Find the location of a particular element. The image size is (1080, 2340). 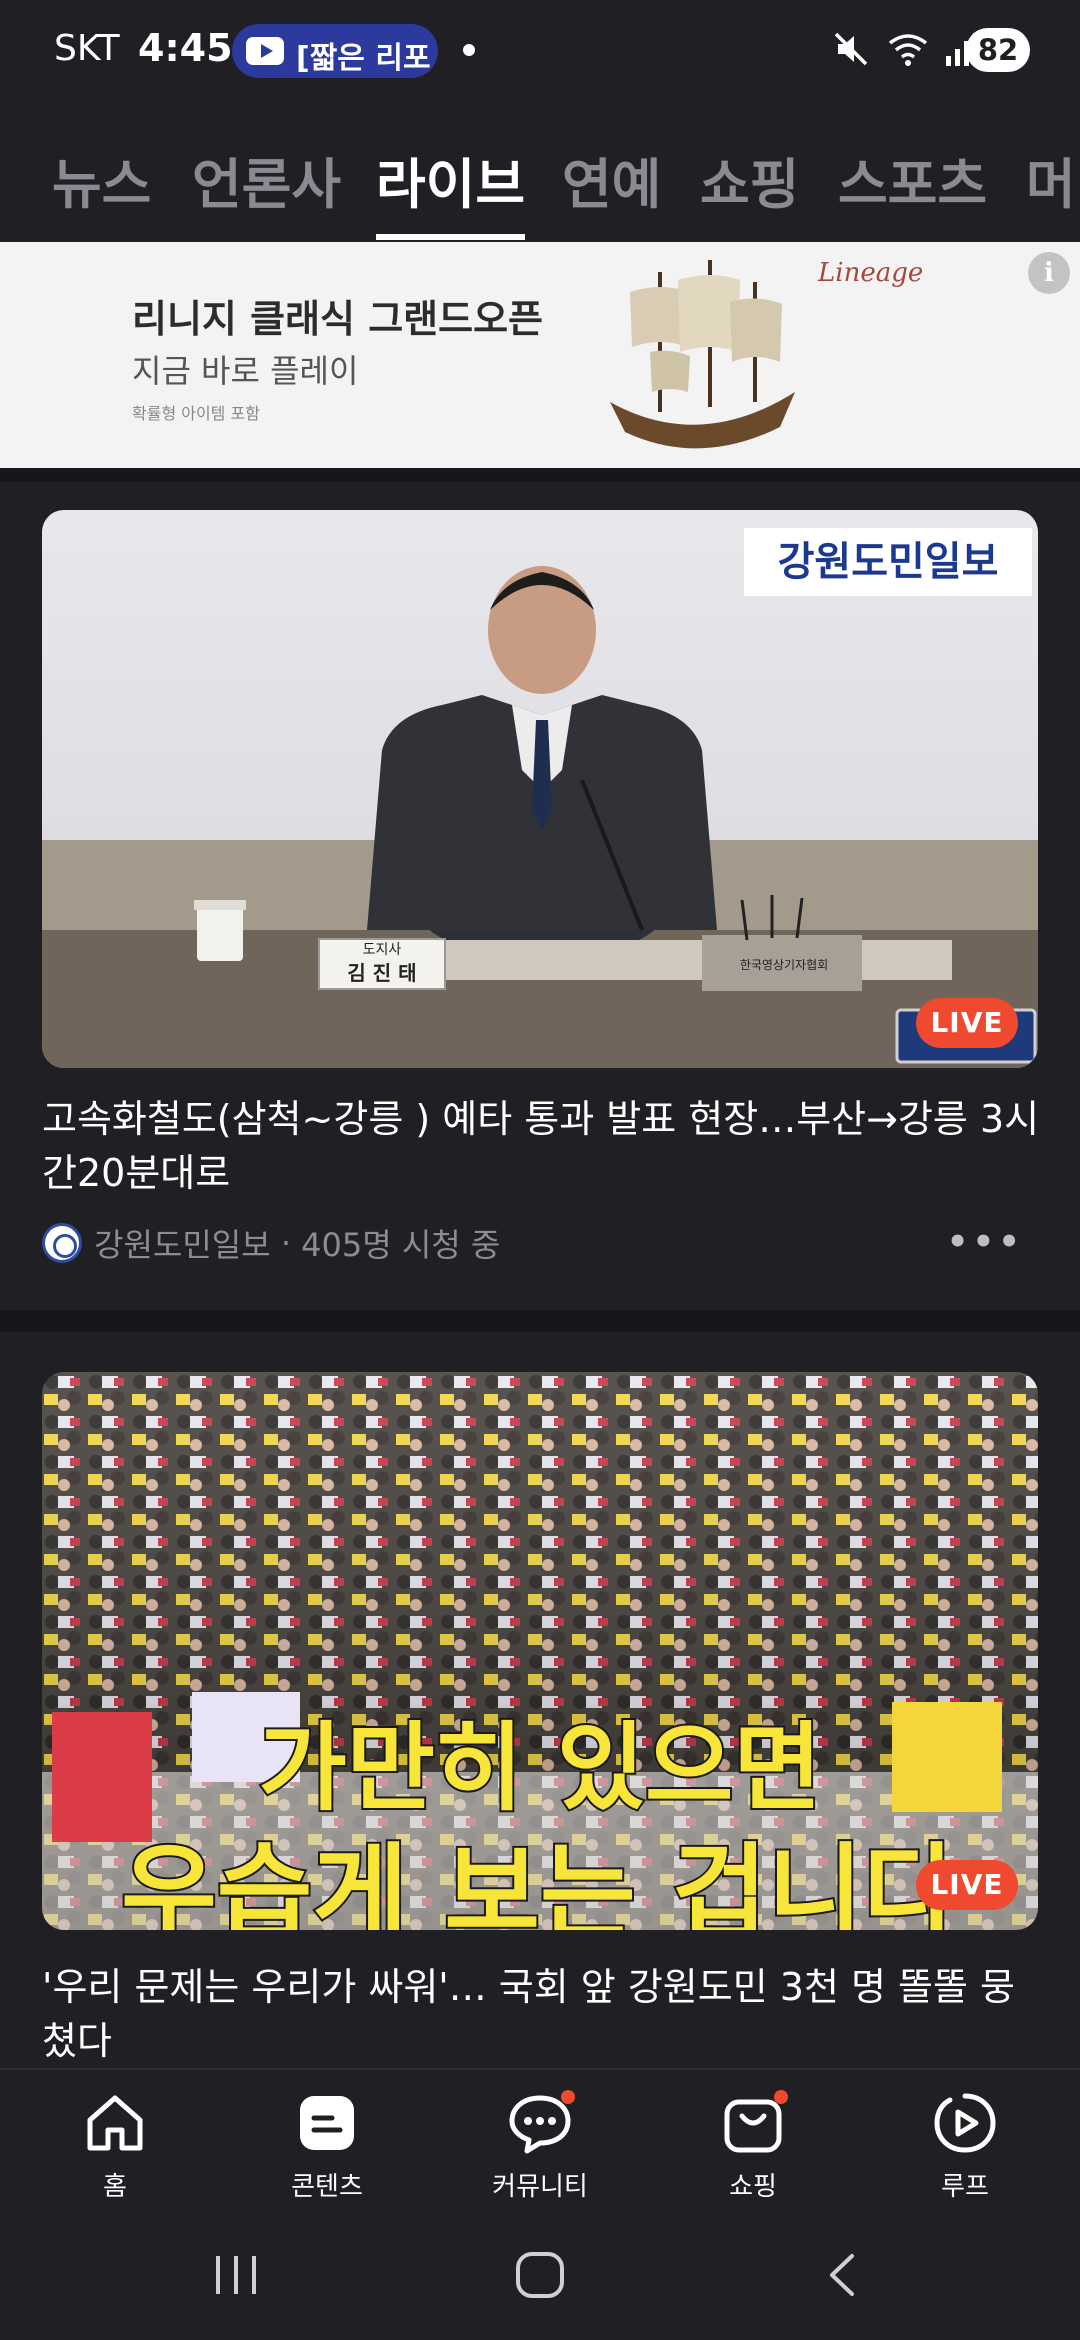

home-button-icon is located at coordinates (540, 2275).